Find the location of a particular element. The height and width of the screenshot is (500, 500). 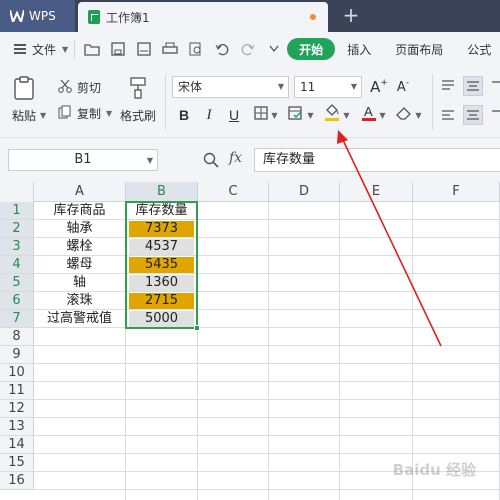

italic-button: I is located at coordinates (209, 115).